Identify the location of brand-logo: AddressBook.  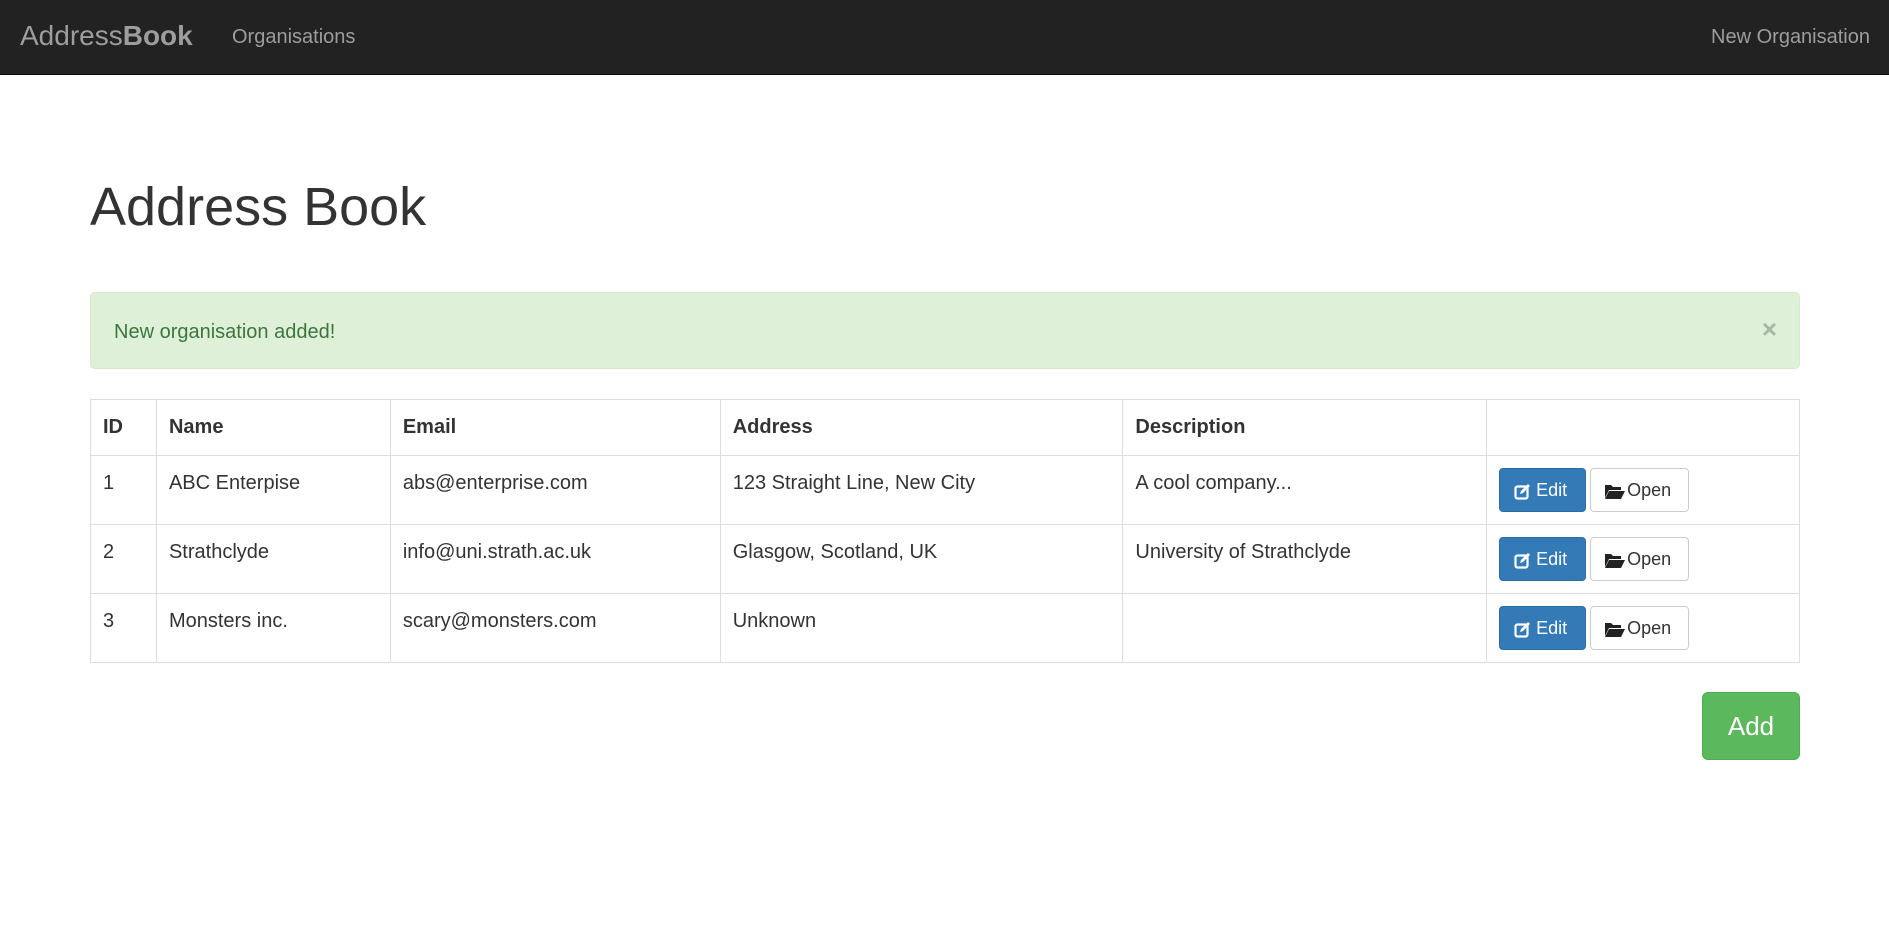
(106, 36).